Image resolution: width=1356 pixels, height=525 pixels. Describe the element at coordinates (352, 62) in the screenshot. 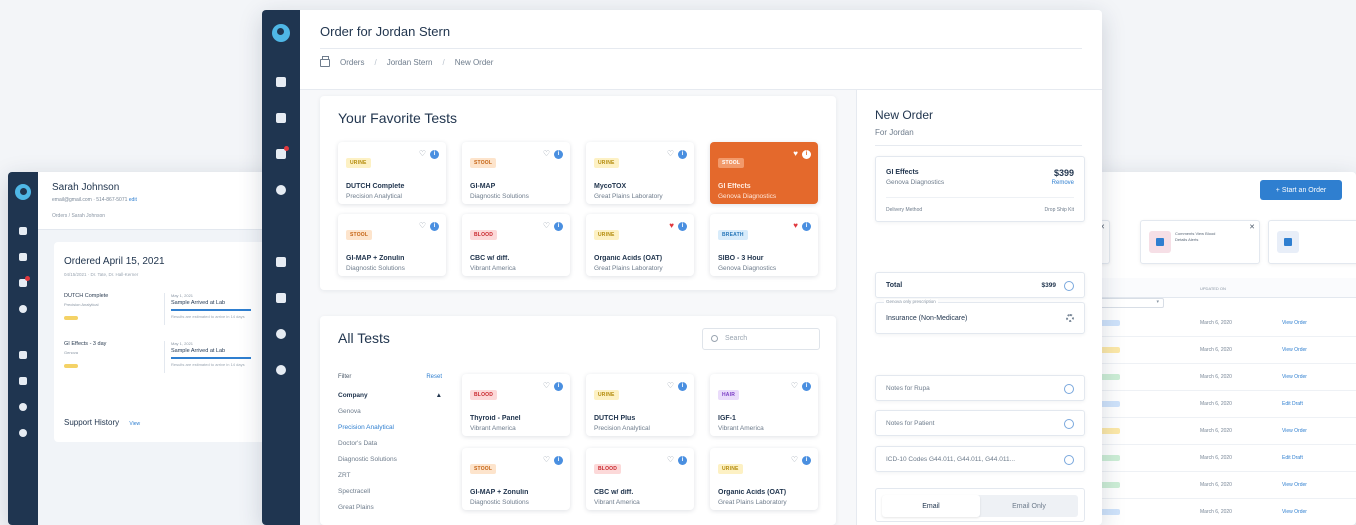

I see `breadcrumb-orders: Orders` at that location.